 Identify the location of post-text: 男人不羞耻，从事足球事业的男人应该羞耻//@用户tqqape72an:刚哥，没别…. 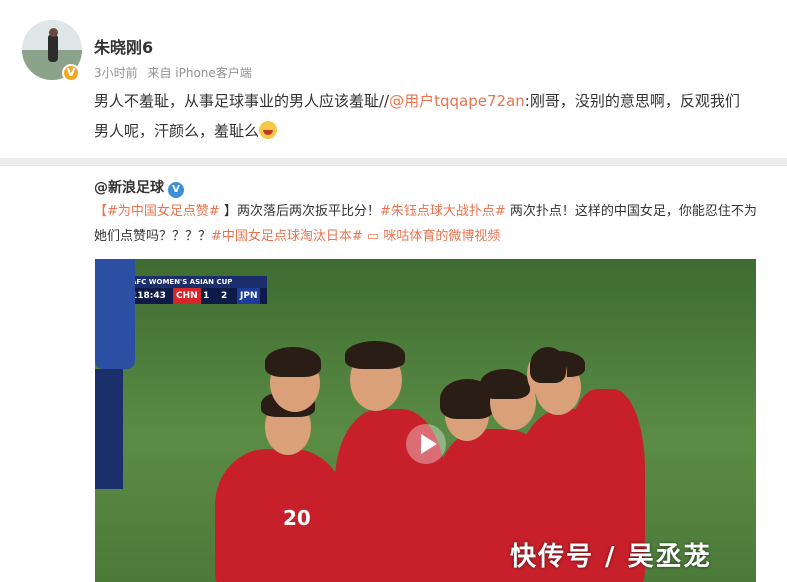
(424, 116).